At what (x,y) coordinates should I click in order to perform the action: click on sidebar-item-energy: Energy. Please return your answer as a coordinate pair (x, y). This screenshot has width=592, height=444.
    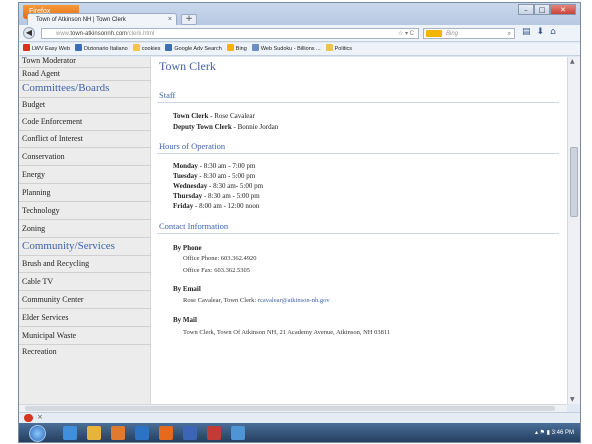
    Looking at the image, I should click on (33, 174).